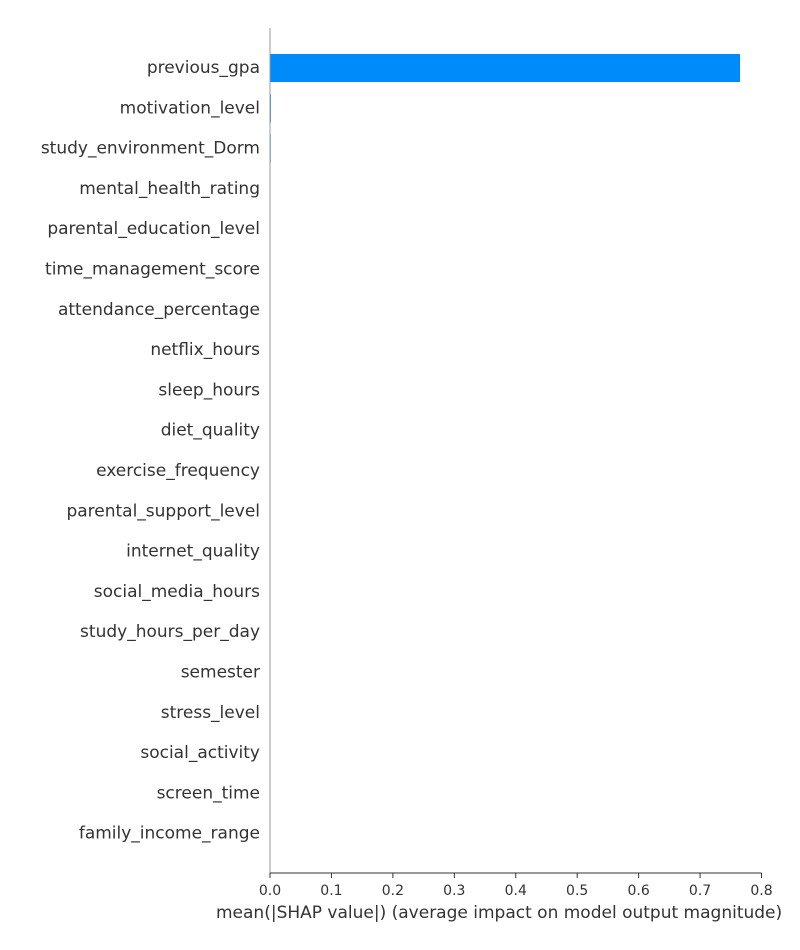 This screenshot has height=950, width=800. Describe the element at coordinates (152, 270) in the screenshot. I see `feature-label: time_management_score` at that location.